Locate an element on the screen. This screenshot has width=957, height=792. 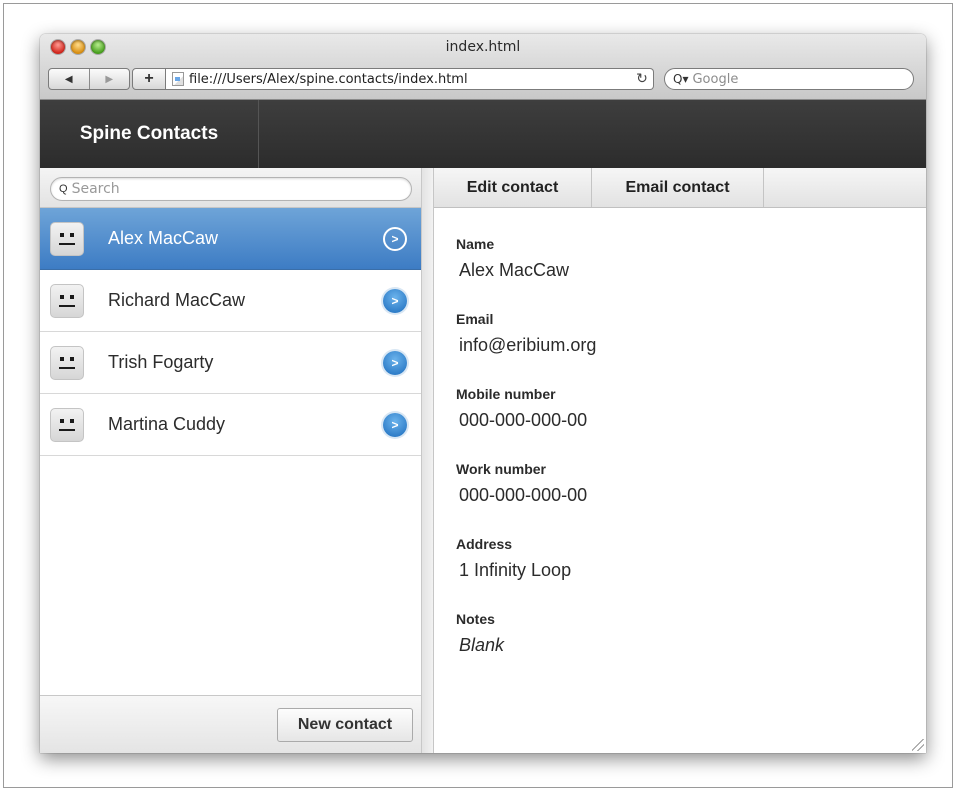
contact-item-martina-cuddy: Martina Cuddy > is located at coordinates (230, 425).